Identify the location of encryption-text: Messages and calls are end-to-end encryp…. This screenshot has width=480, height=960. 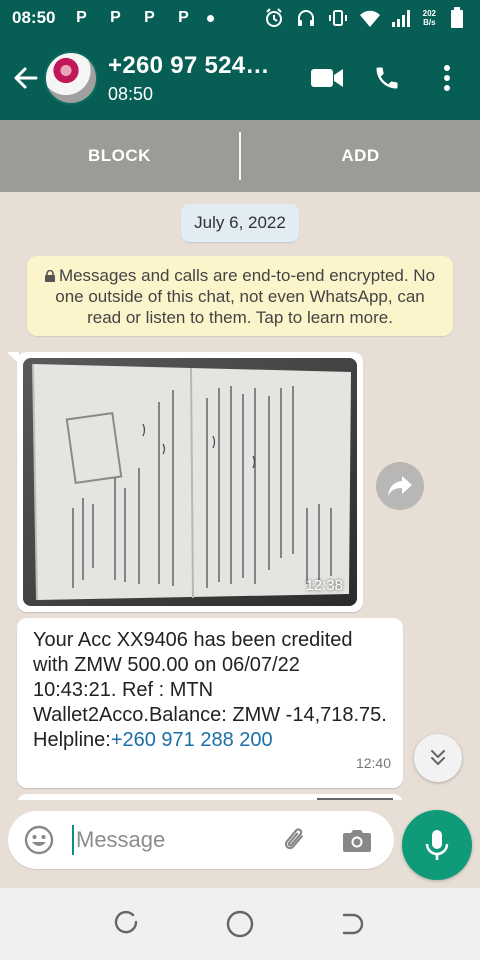
(245, 296).